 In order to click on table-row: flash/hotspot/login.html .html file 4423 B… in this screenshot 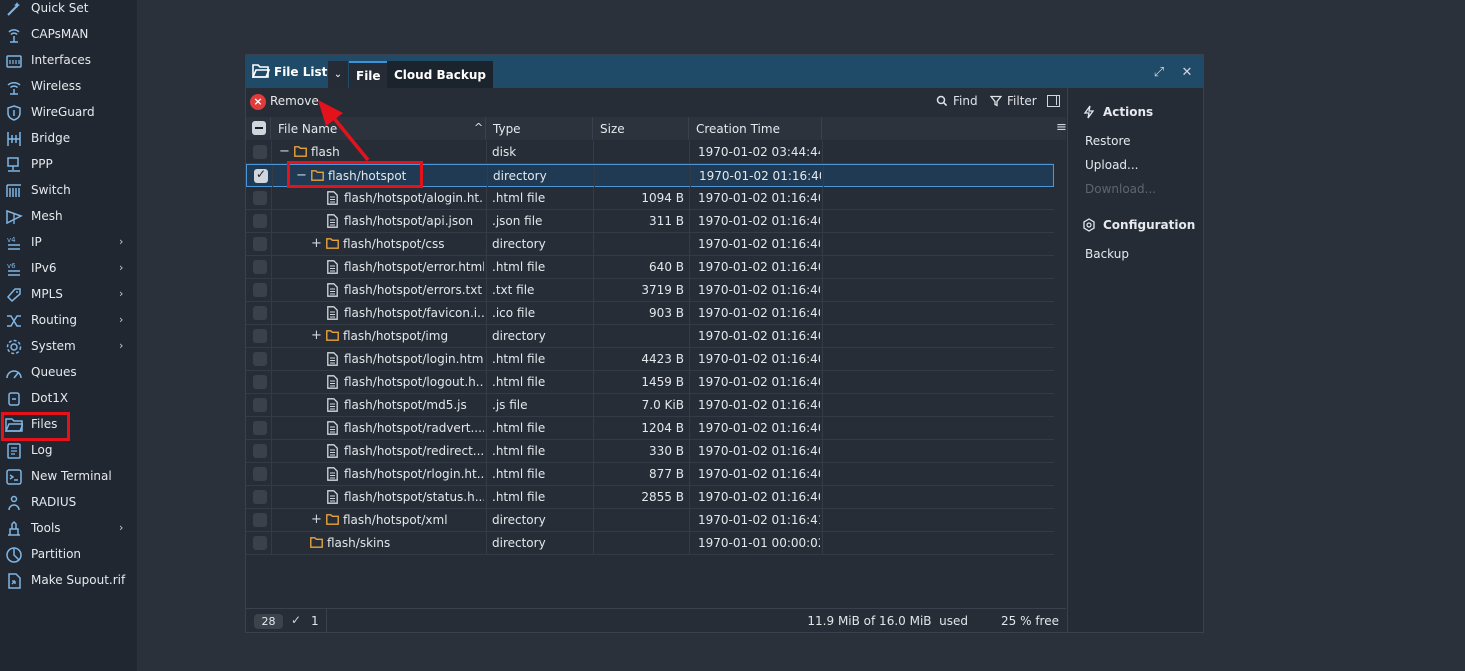, I will do `click(650, 359)`.